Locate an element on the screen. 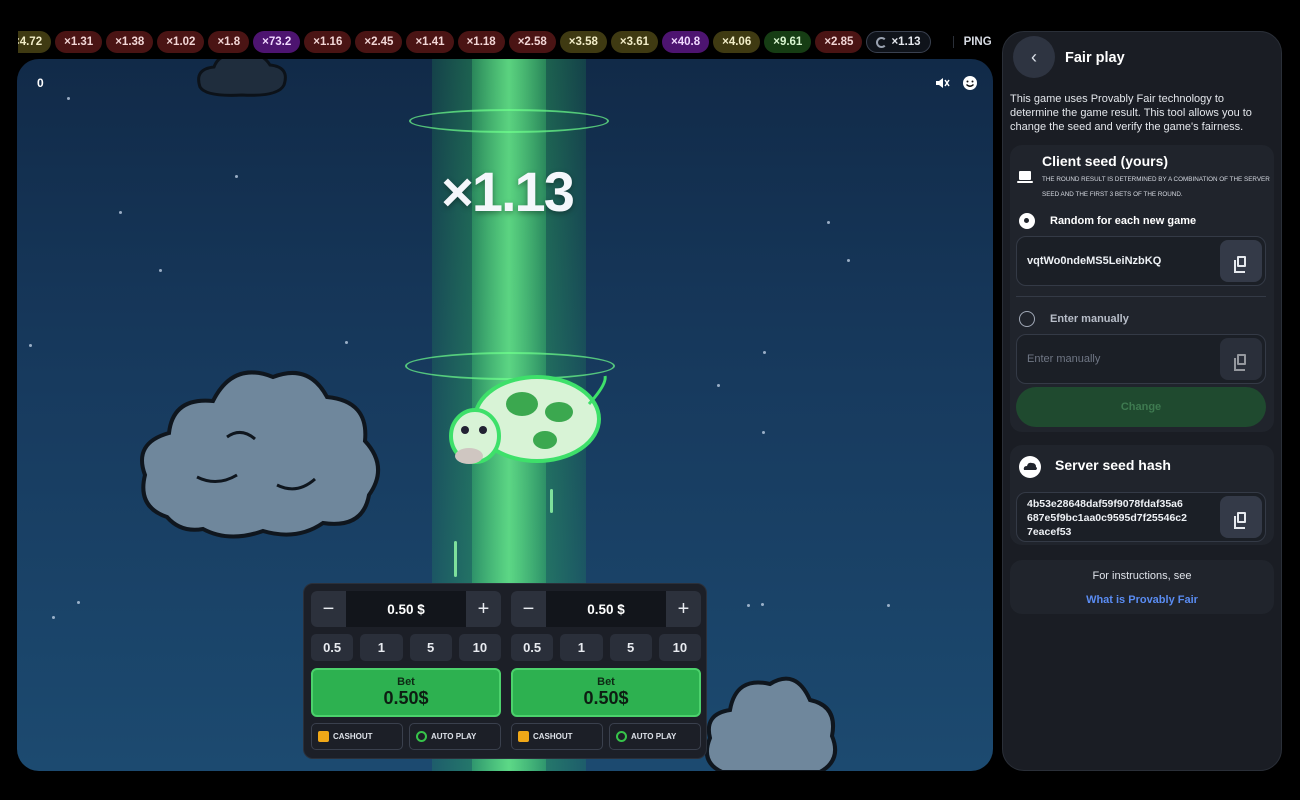 This screenshot has height=800, width=1300. random-seed-field: vqtWo0ndeMS5LeiNzbKQ is located at coordinates (1141, 261).